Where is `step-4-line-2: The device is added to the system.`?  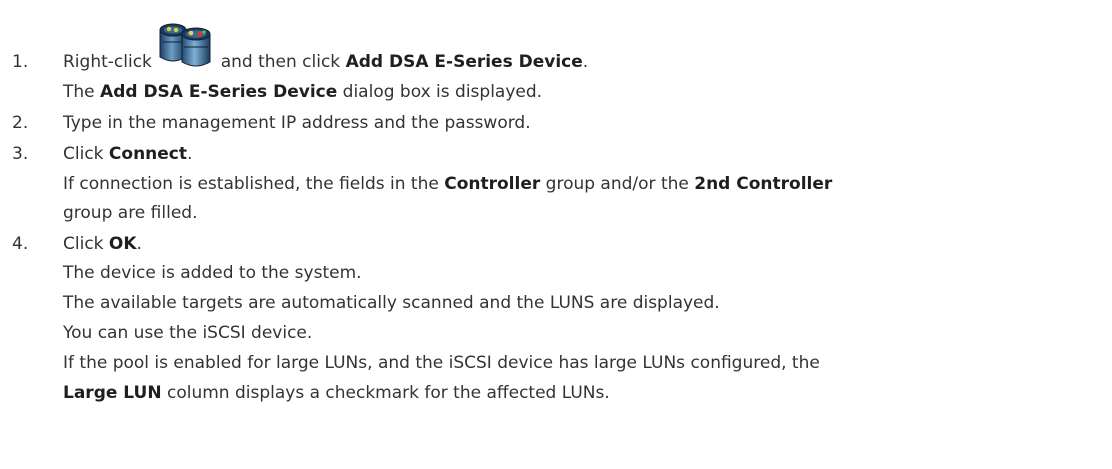
step-4-line-2: The device is added to the system. is located at coordinates (212, 273).